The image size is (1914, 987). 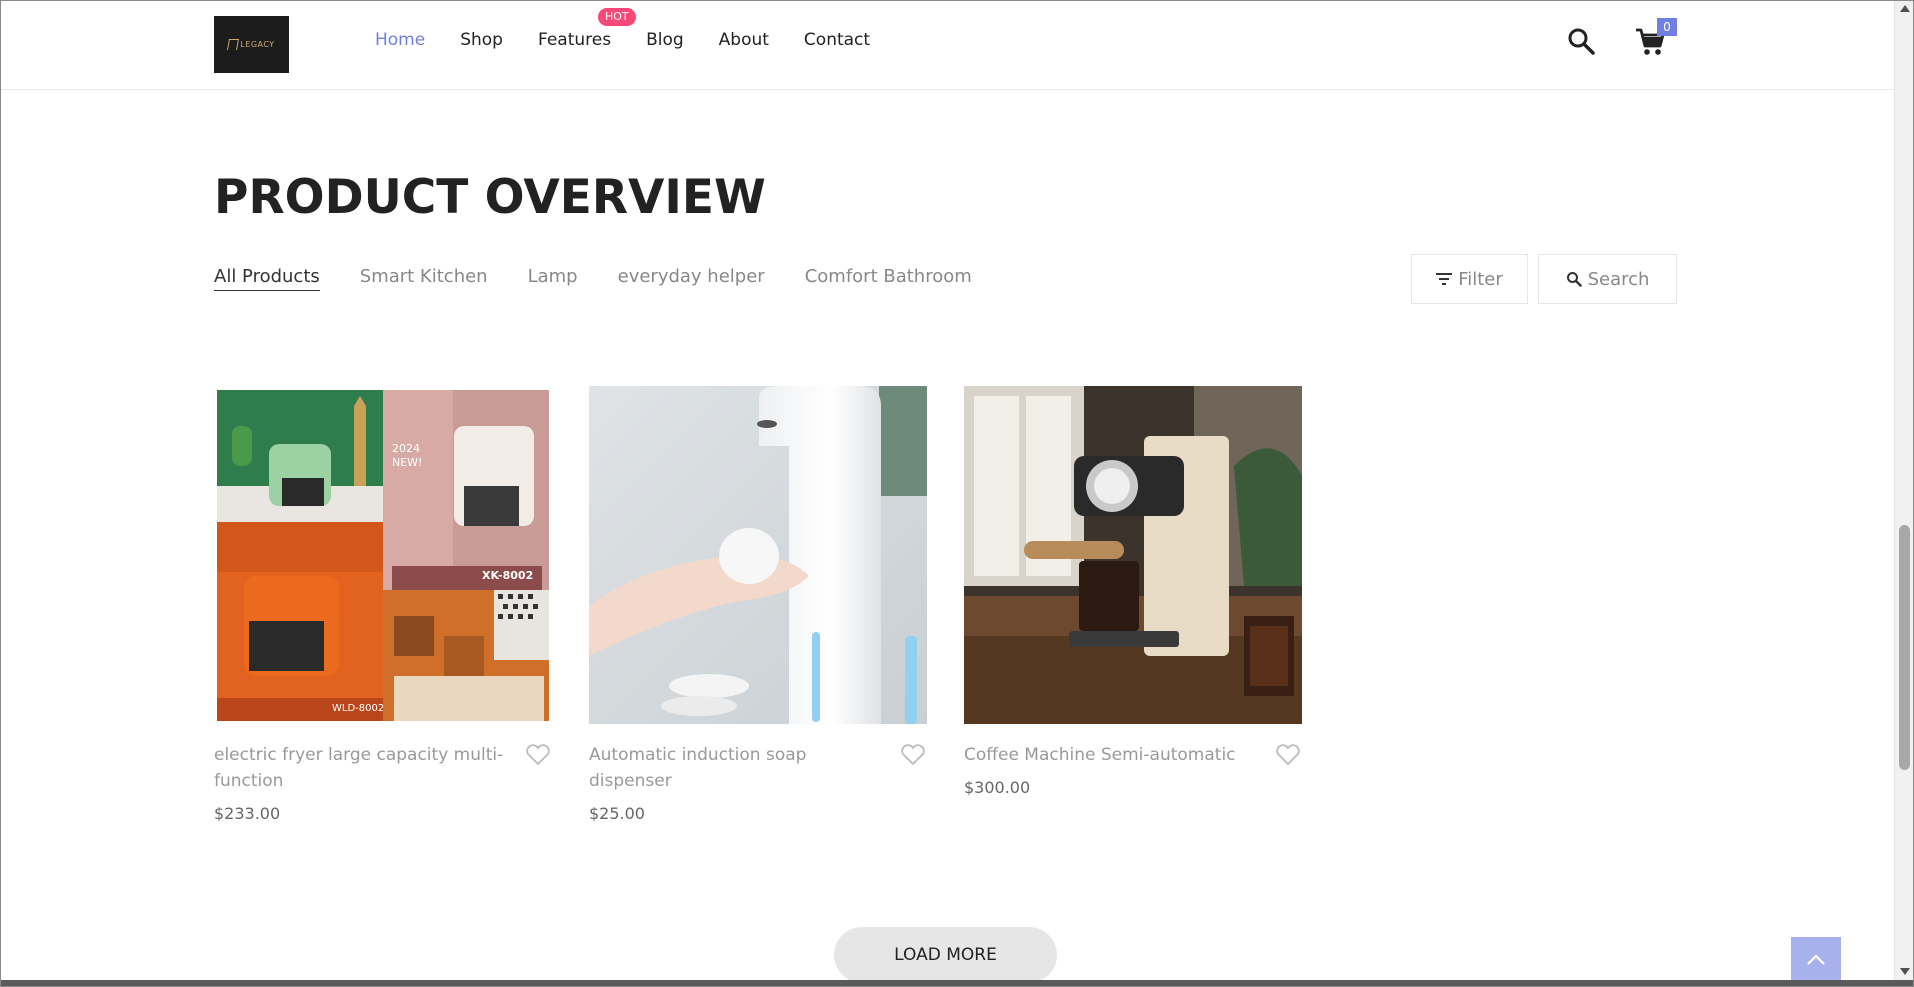 I want to click on search-label: Search, so click(x=1618, y=279).